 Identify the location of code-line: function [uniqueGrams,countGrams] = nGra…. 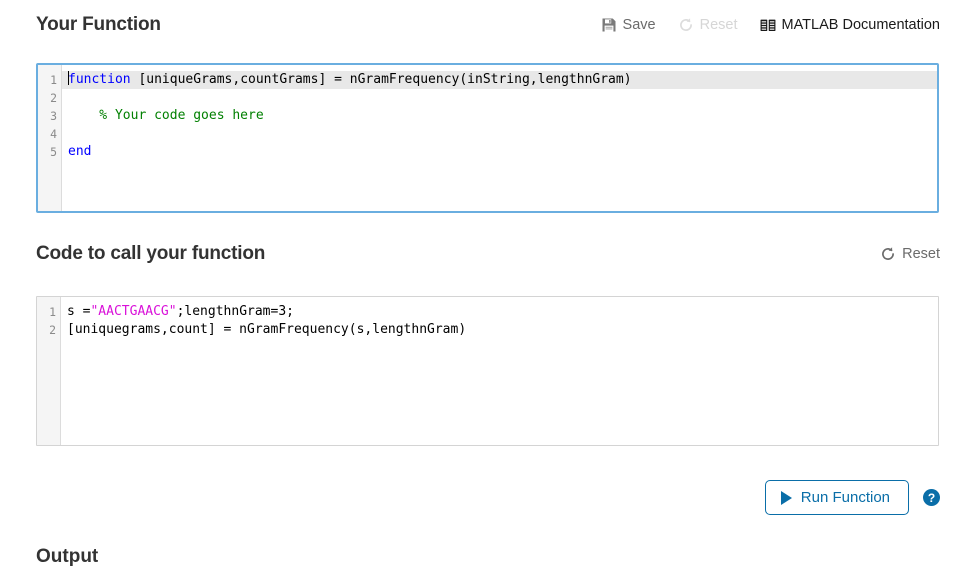
(499, 80).